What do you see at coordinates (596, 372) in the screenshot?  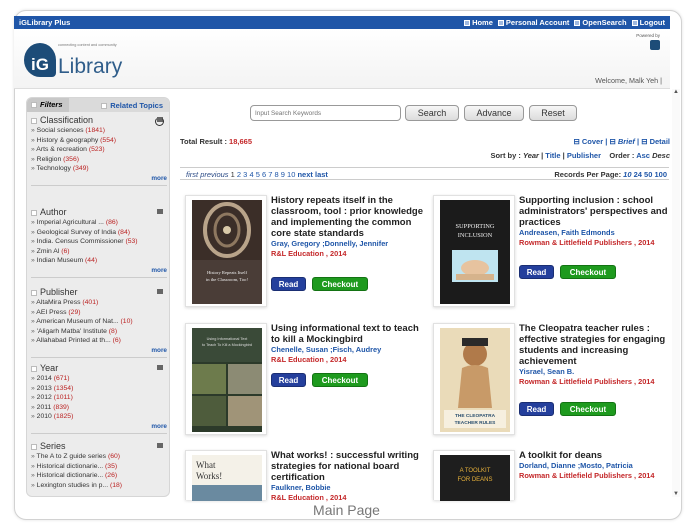 I see `book-authors: Yisrael, Sean B.` at bounding box center [596, 372].